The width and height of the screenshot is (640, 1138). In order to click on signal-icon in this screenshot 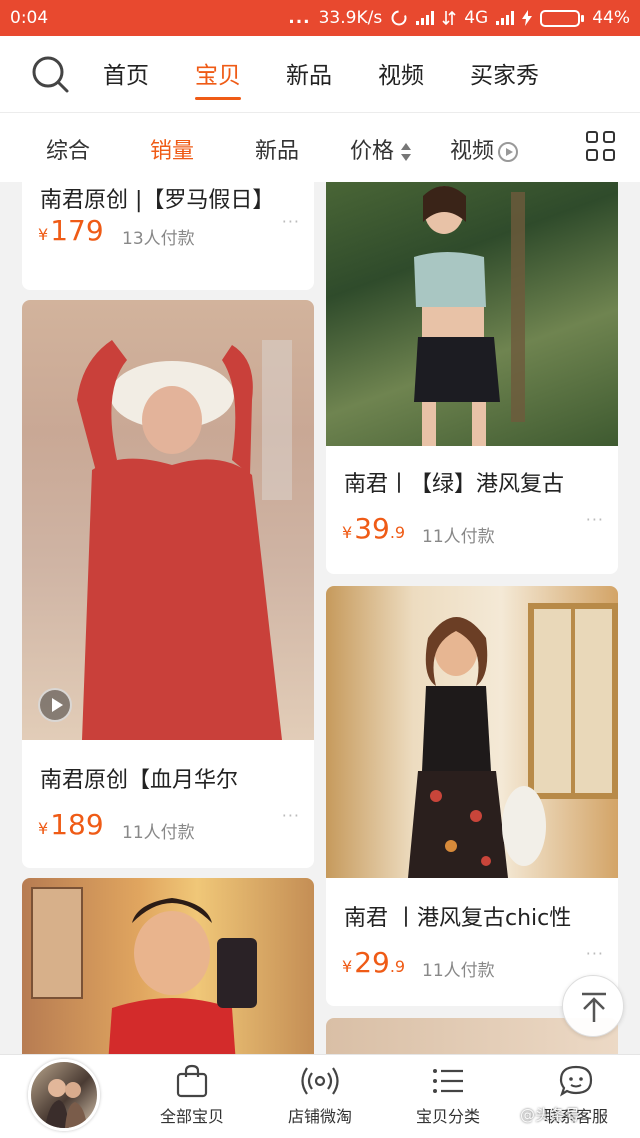, I will do `click(425, 18)`.